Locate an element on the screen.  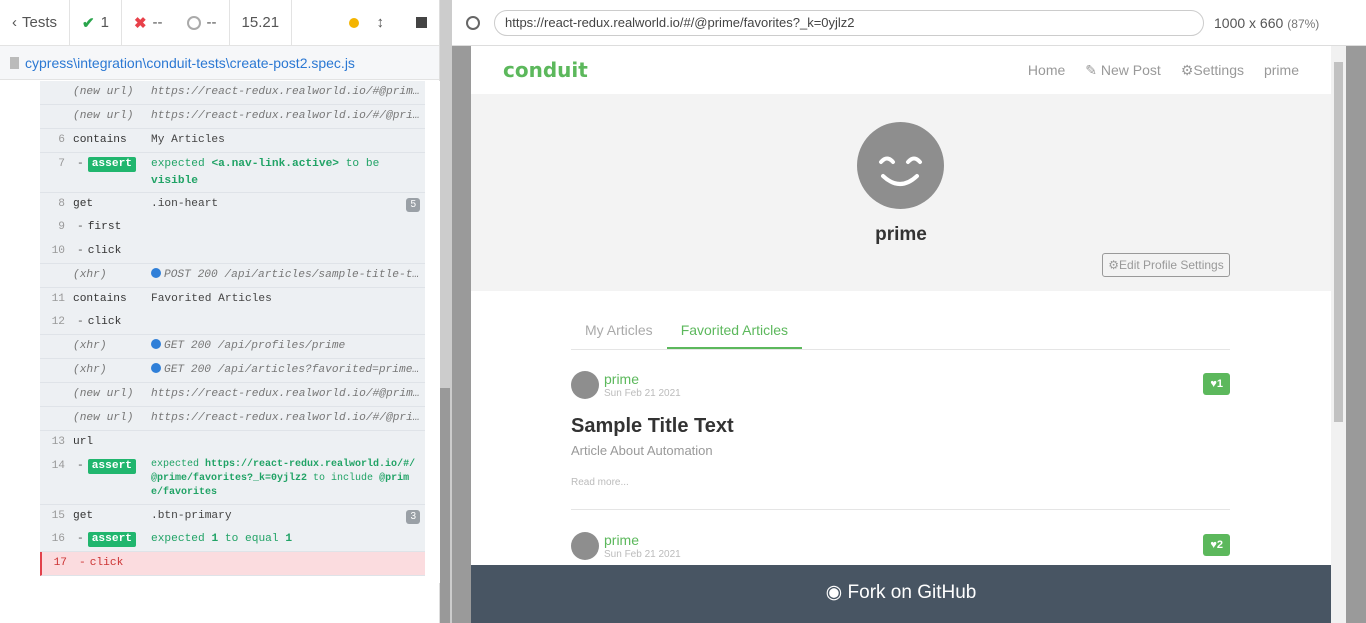
tests-button: ‹ Tests is located at coordinates (35, 23).